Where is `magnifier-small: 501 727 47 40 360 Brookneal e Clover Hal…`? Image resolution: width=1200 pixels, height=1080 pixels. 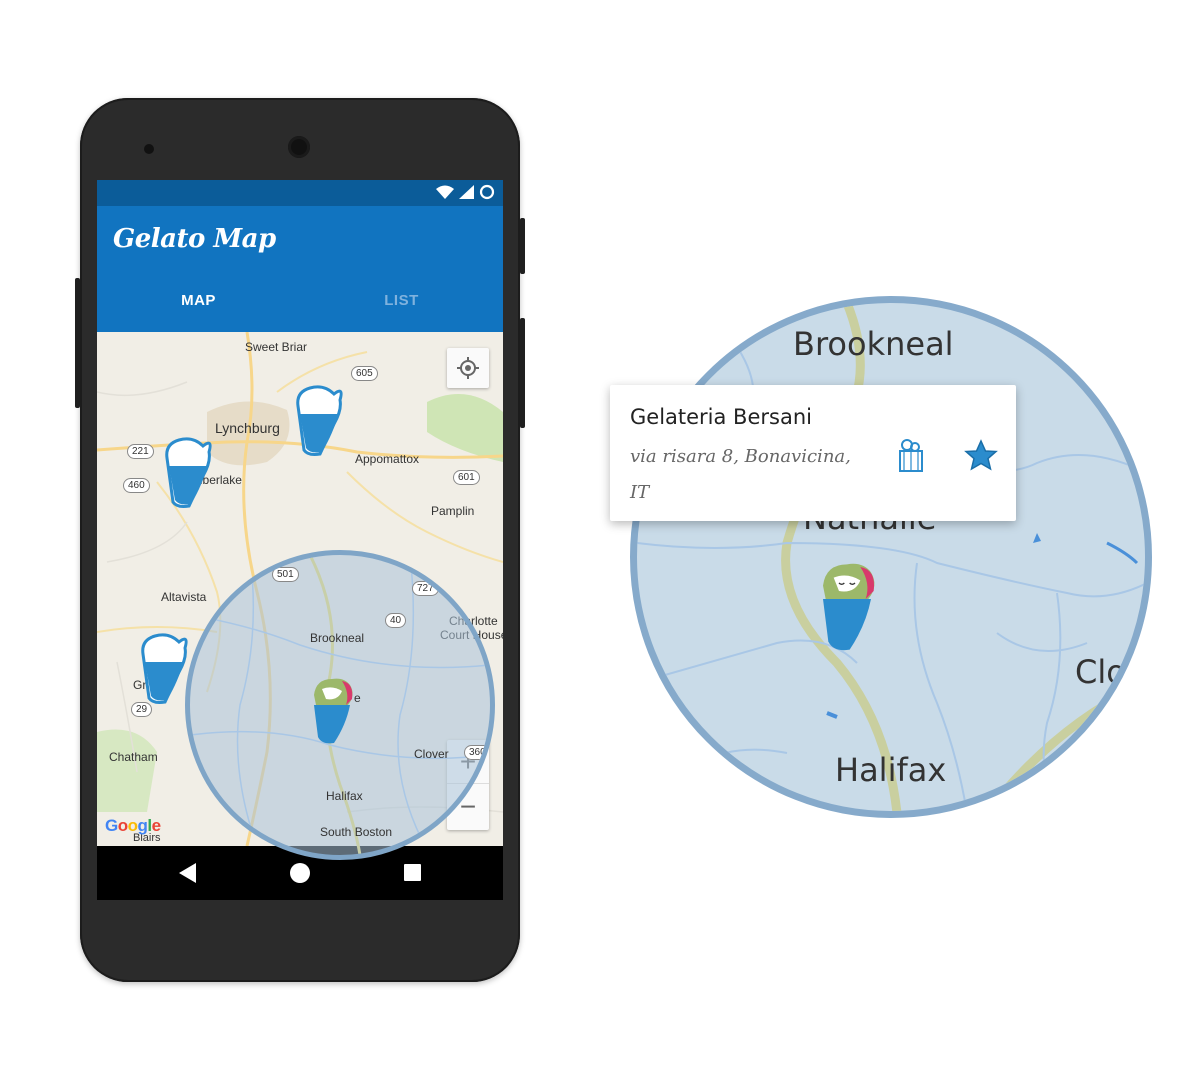 magnifier-small: 501 727 47 40 360 Brookneal e Clover Hal… is located at coordinates (340, 705).